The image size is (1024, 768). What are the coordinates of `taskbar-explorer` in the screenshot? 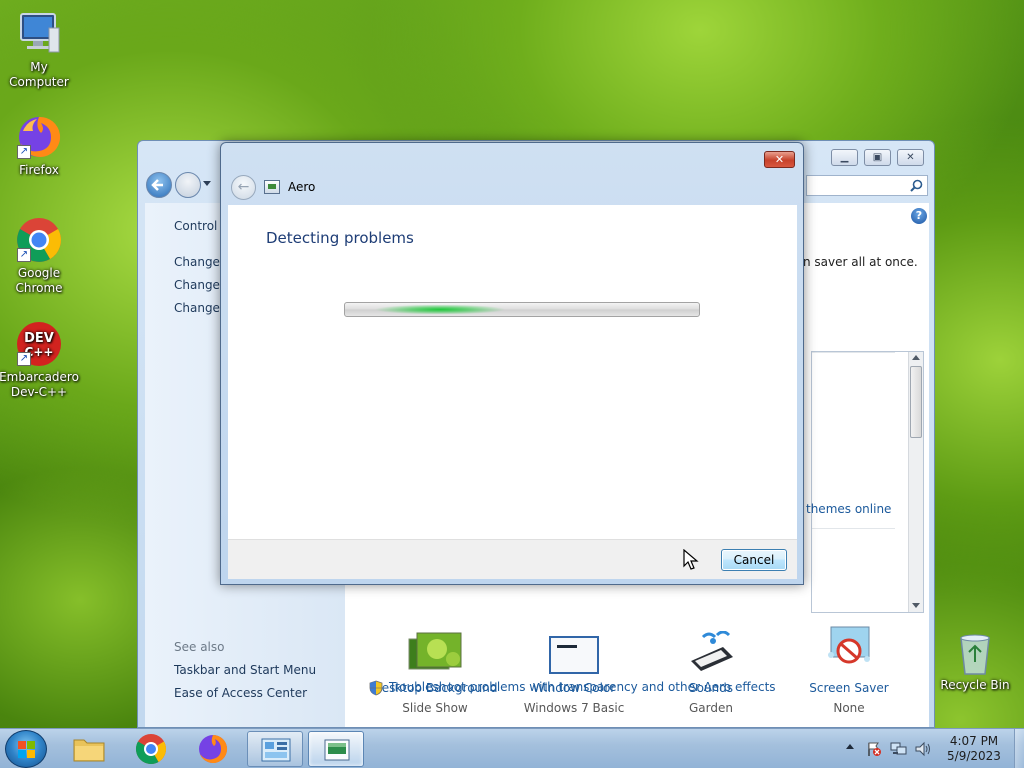 It's located at (89, 749).